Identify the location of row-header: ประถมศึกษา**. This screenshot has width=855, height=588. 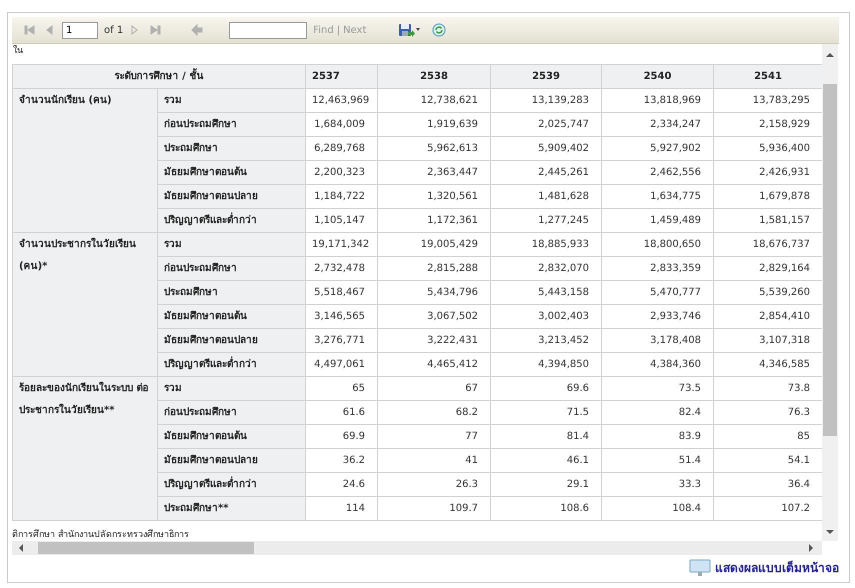
(232, 508).